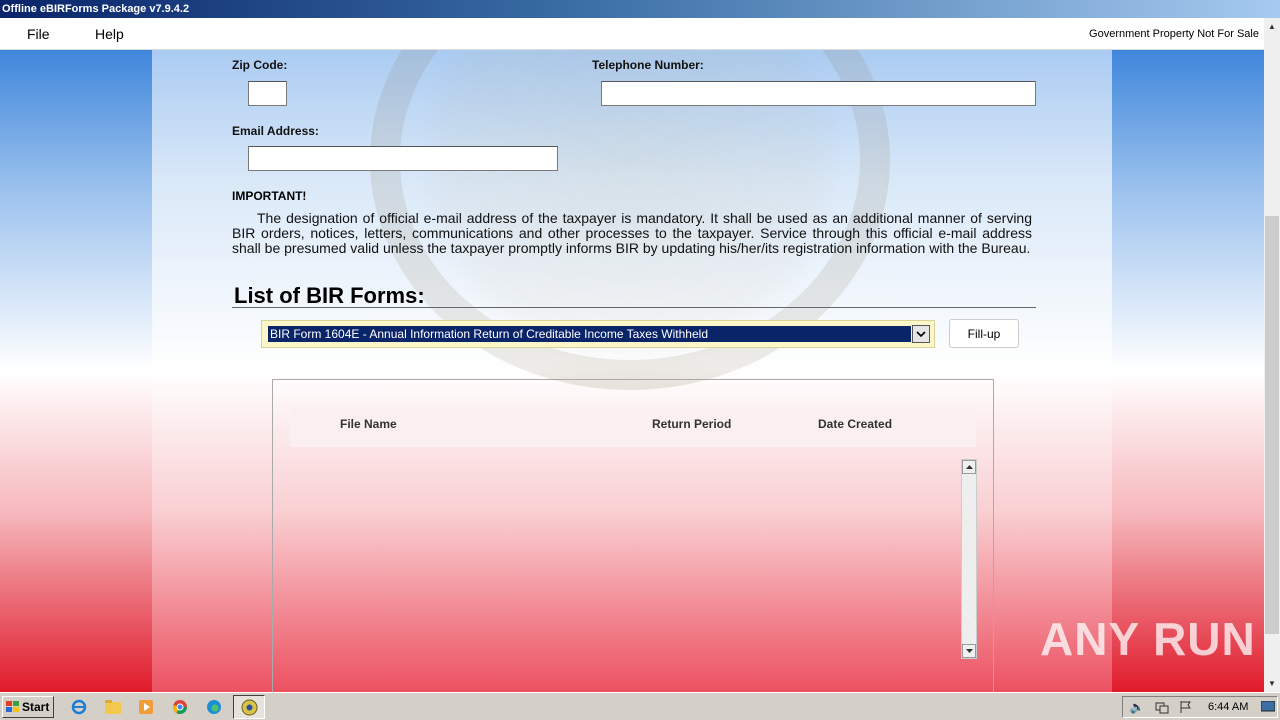 This screenshot has height=720, width=1280. Describe the element at coordinates (1272, 425) in the screenshot. I see `window-scroll-thumb` at that location.